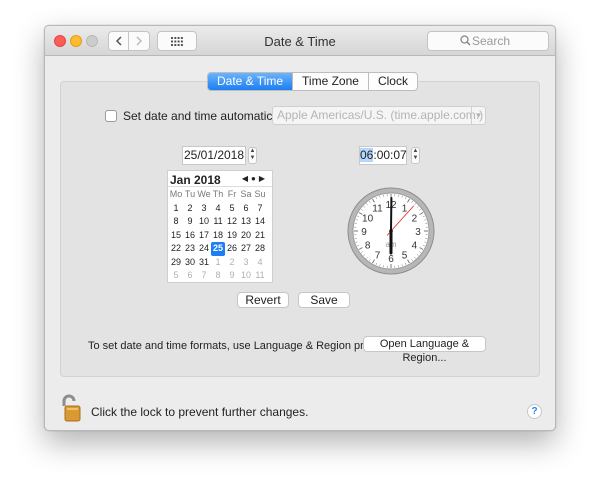 This screenshot has height=492, width=600. What do you see at coordinates (534, 411) in the screenshot?
I see `help-icon: ?` at bounding box center [534, 411].